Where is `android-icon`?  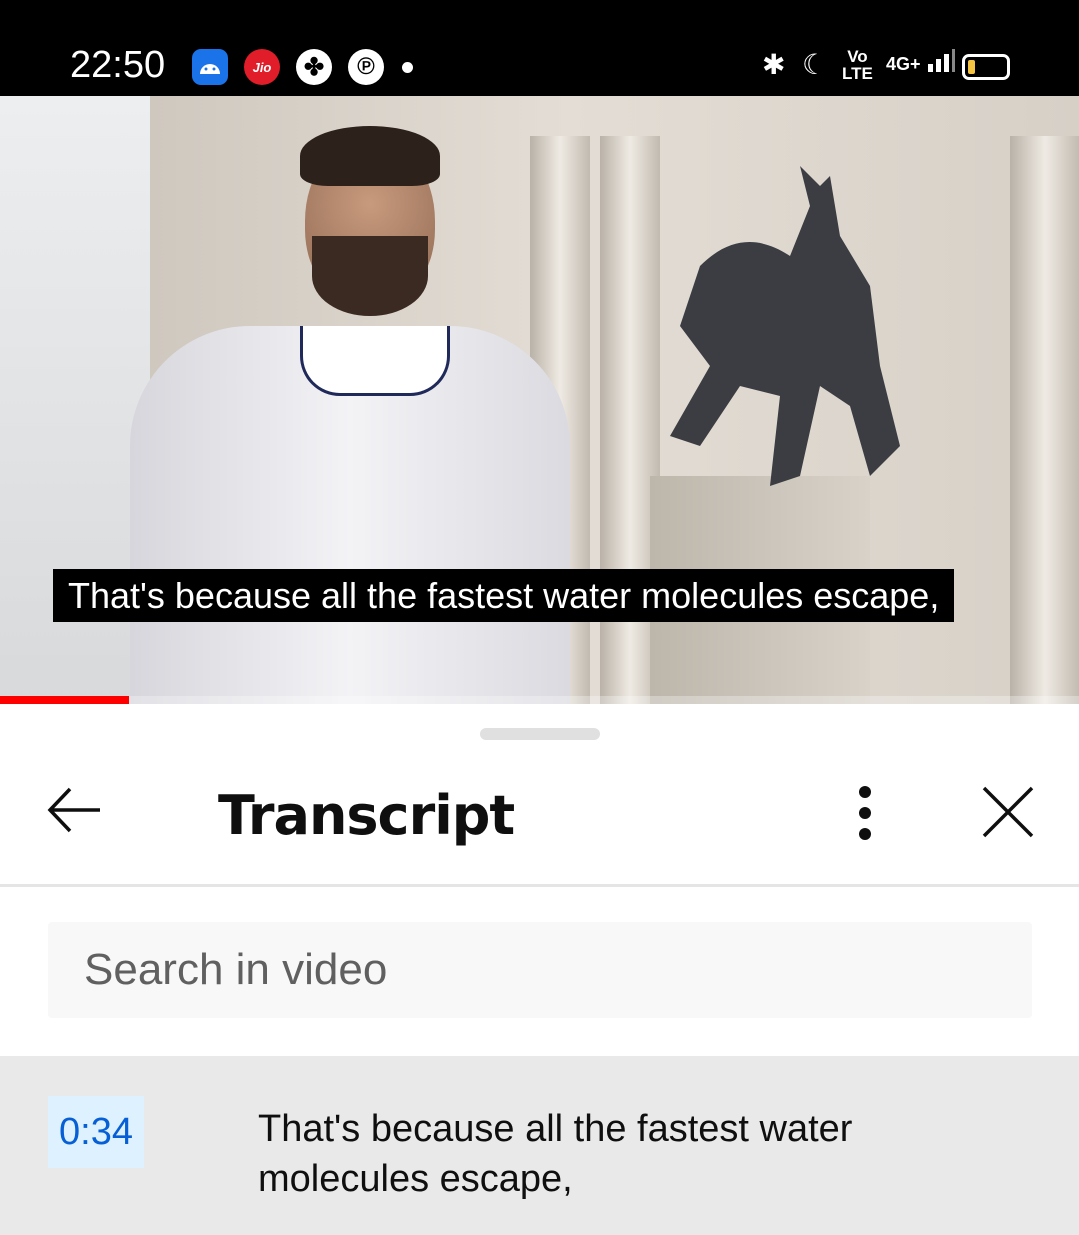 android-icon is located at coordinates (210, 67).